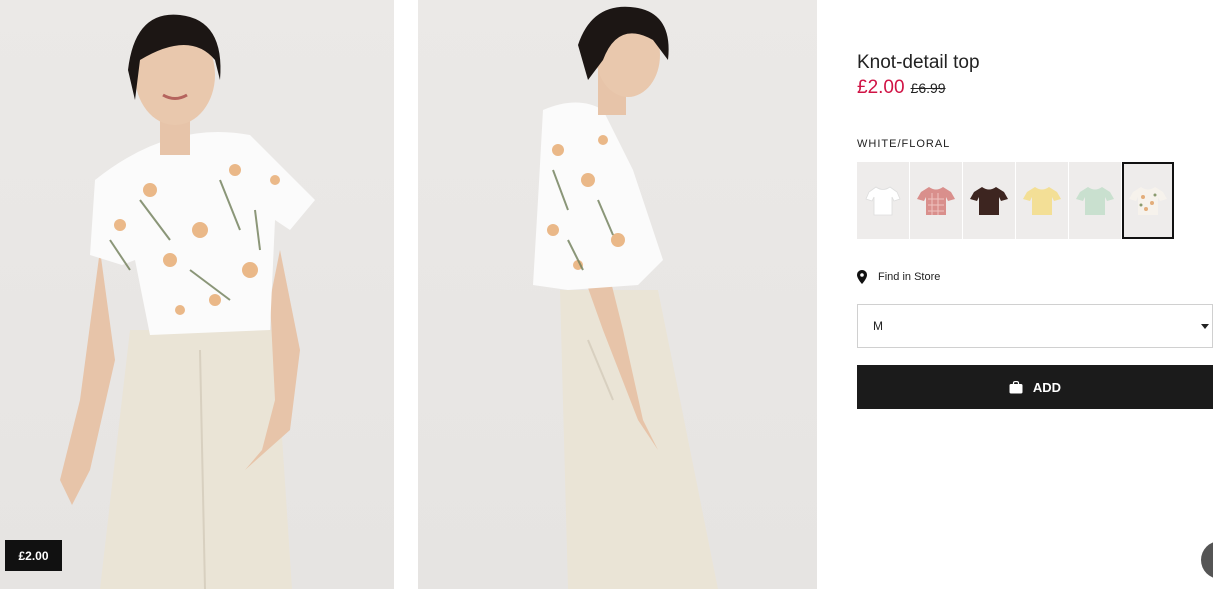 Image resolution: width=1213 pixels, height=589 pixels. I want to click on tshirt-white-floral-icon, so click(1148, 200).